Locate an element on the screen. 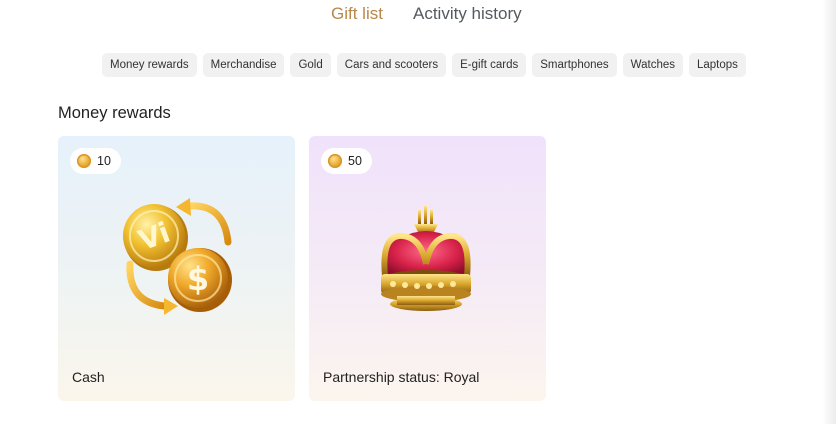  points-badge: 10 is located at coordinates (95, 161).